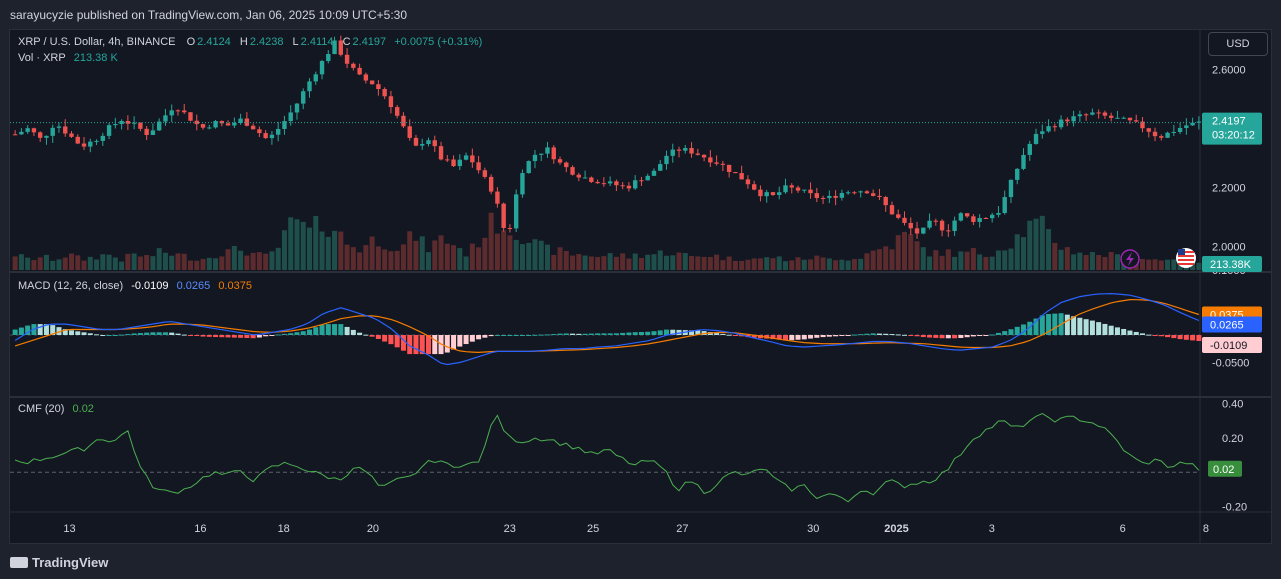 The image size is (1281, 579). I want to click on cmf-legend-value: 0.02, so click(83, 409).